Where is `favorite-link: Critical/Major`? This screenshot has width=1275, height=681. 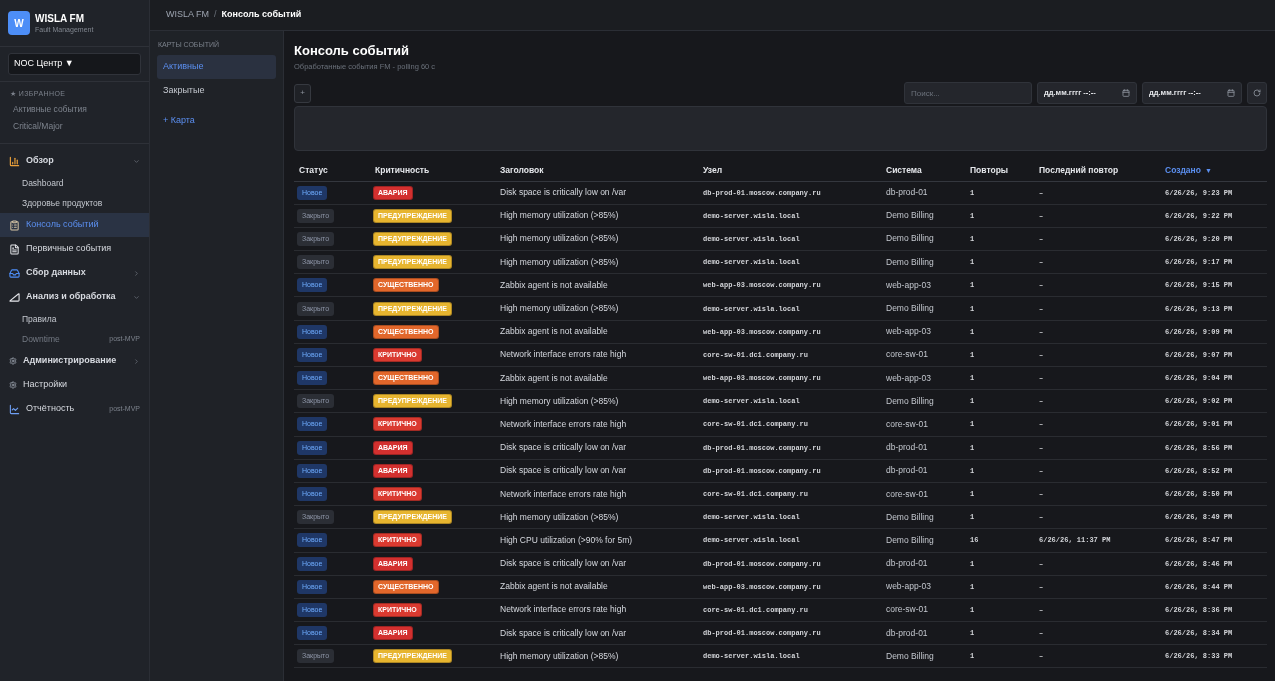 favorite-link: Critical/Major is located at coordinates (38, 126).